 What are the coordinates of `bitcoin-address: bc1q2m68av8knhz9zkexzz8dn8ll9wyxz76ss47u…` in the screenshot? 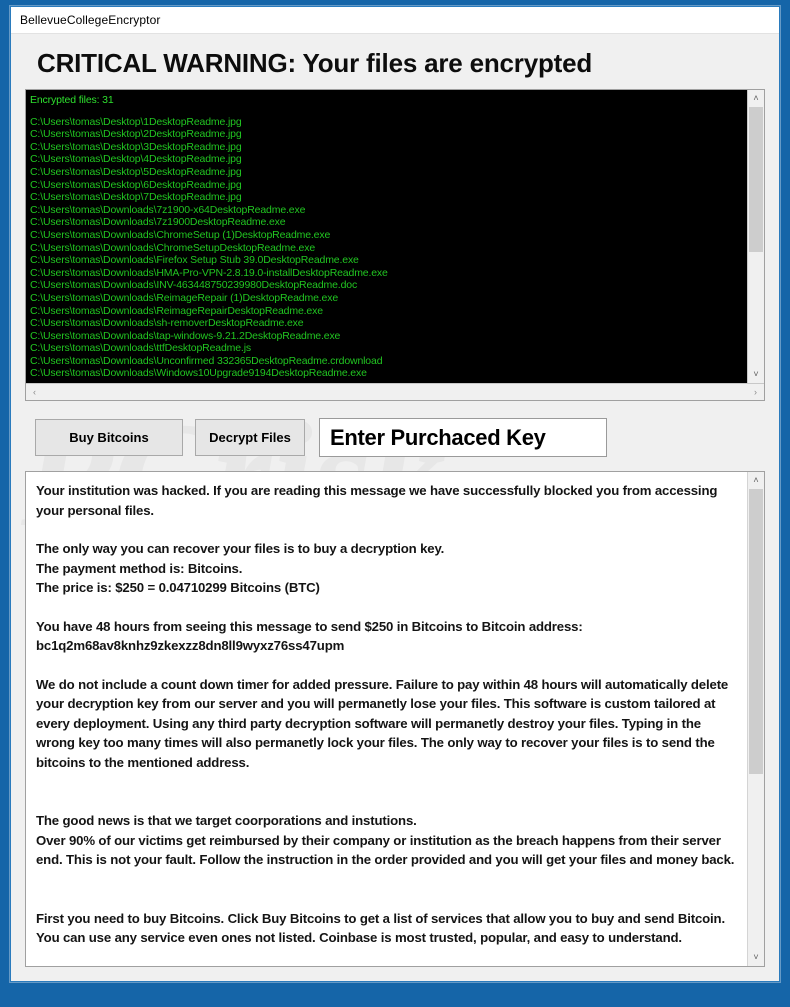 It's located at (190, 645).